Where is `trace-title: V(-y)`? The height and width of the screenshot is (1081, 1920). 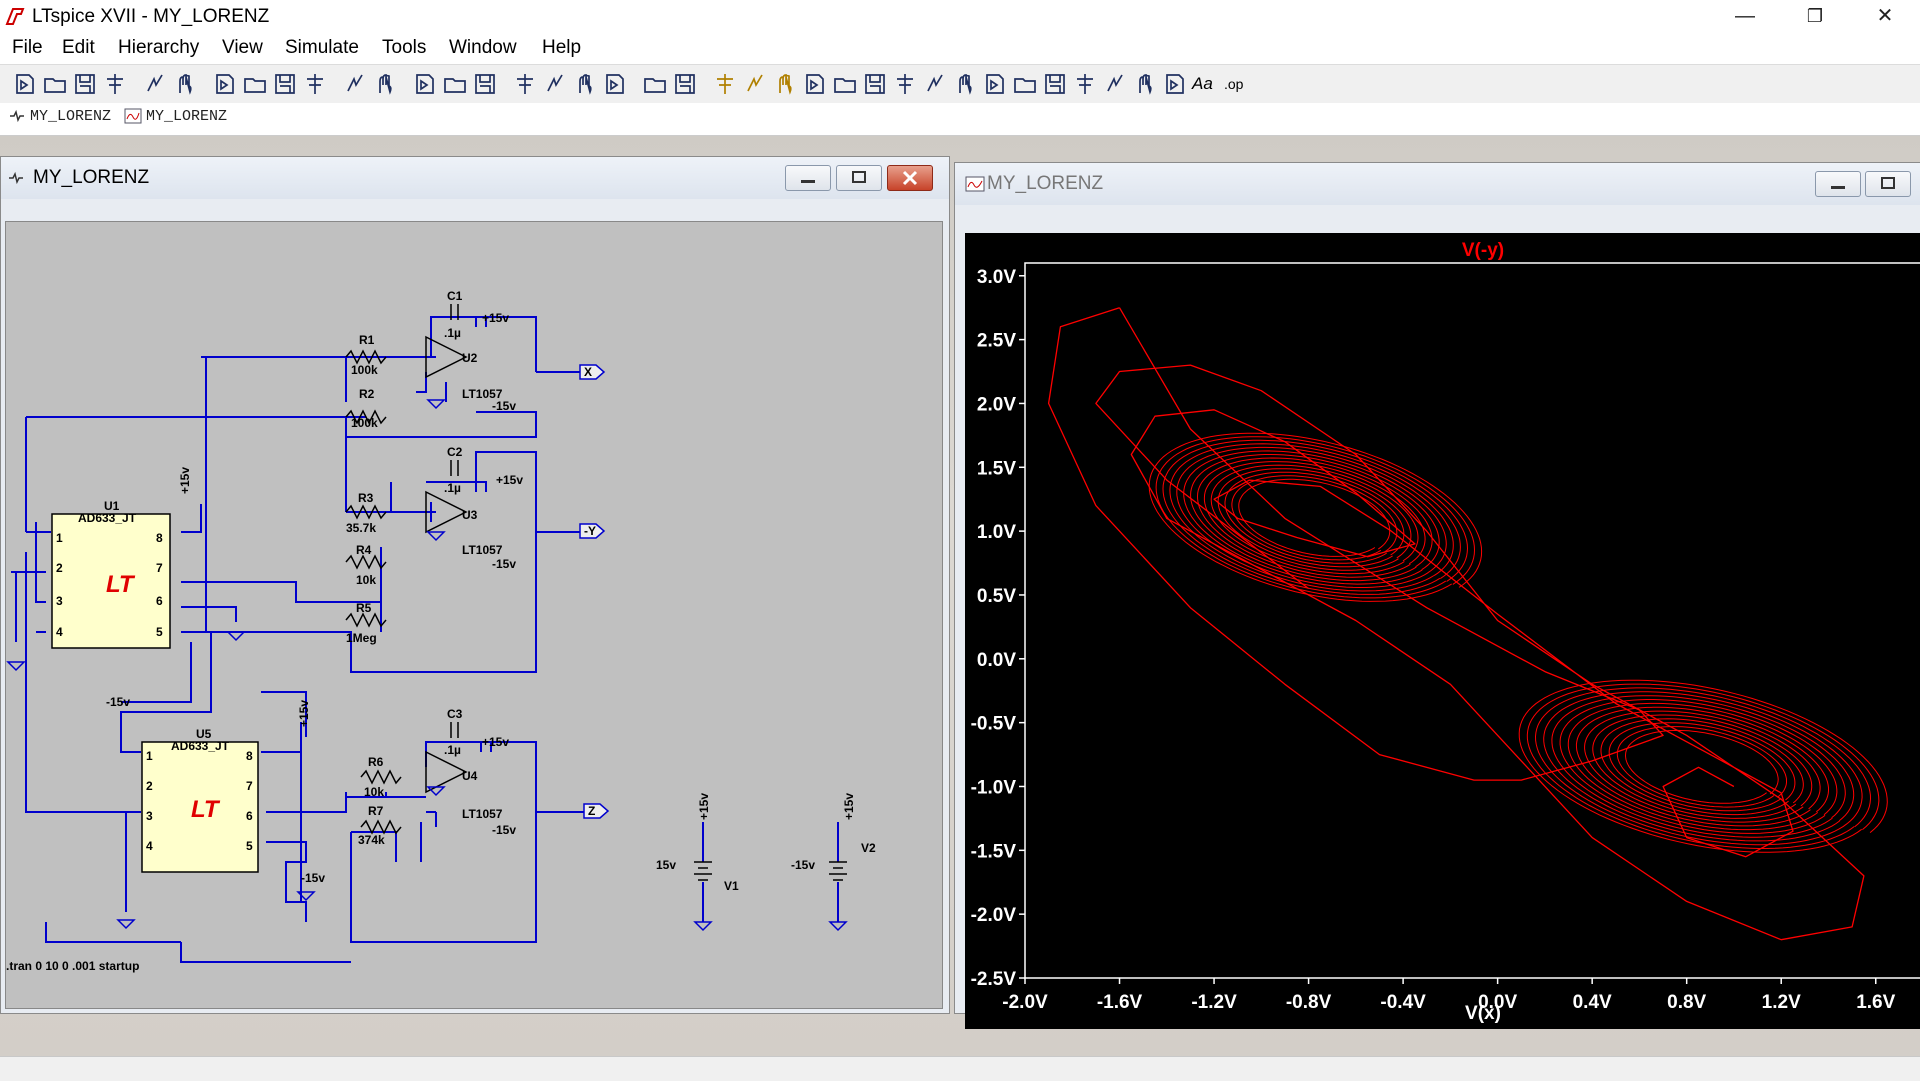
trace-title: V(-y) is located at coordinates (1483, 250).